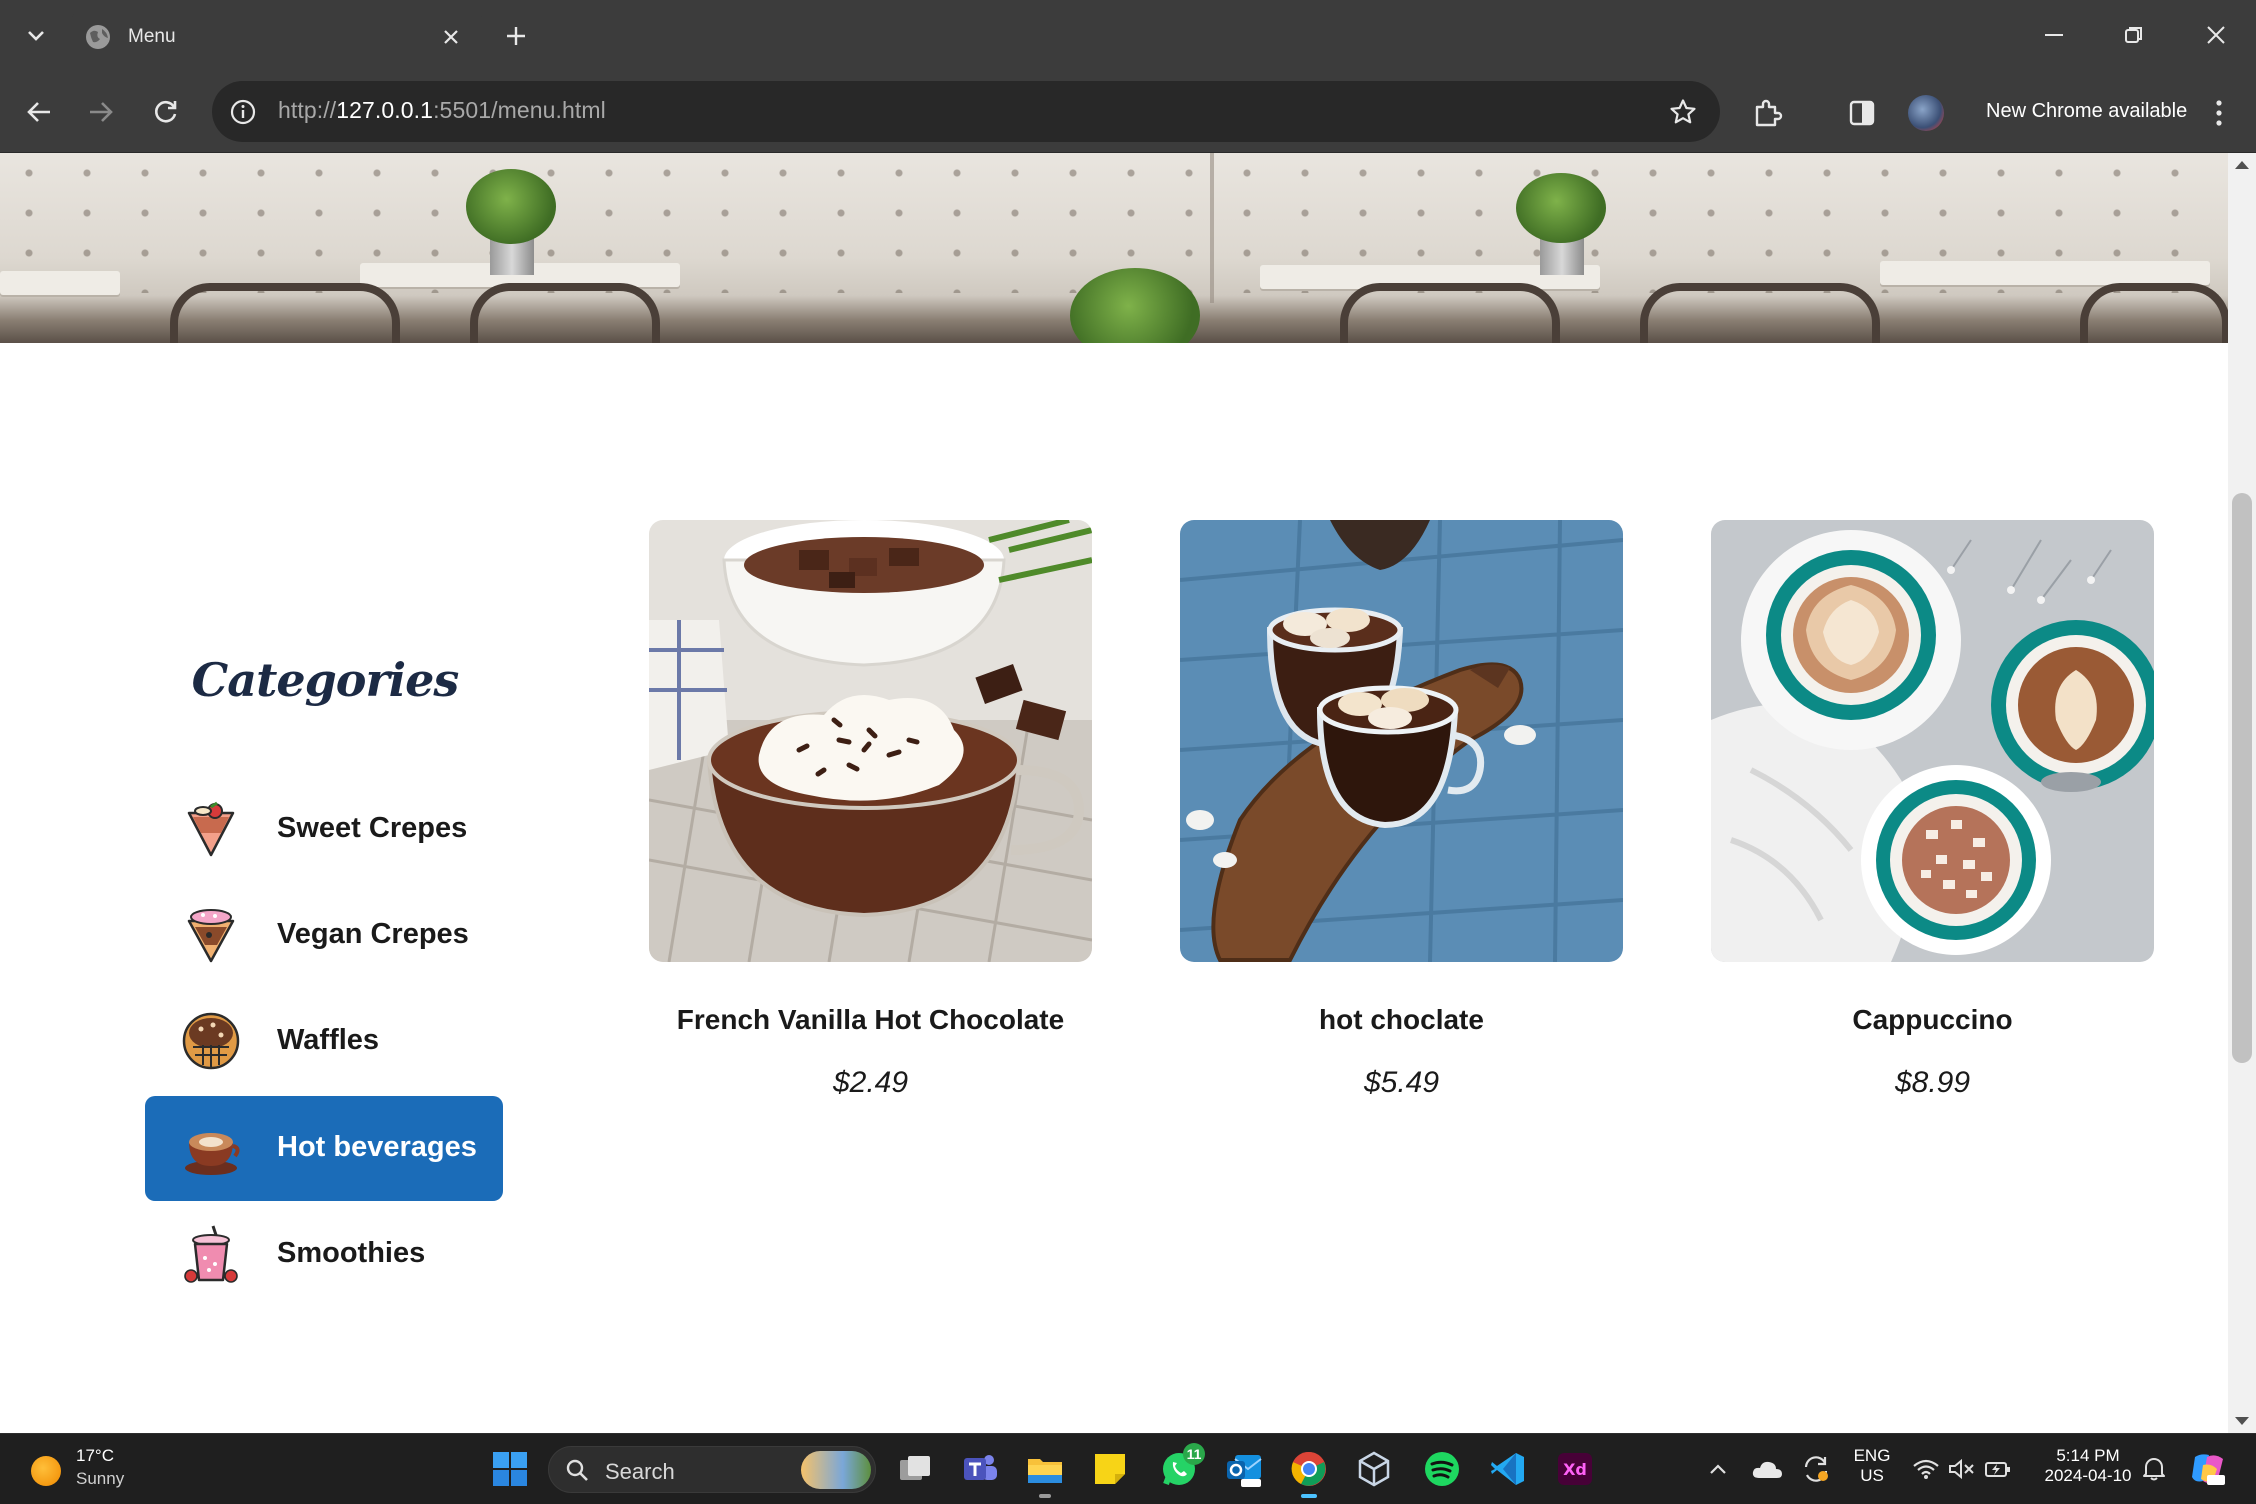  I want to click on taskbar-search: Search, so click(712, 1469).